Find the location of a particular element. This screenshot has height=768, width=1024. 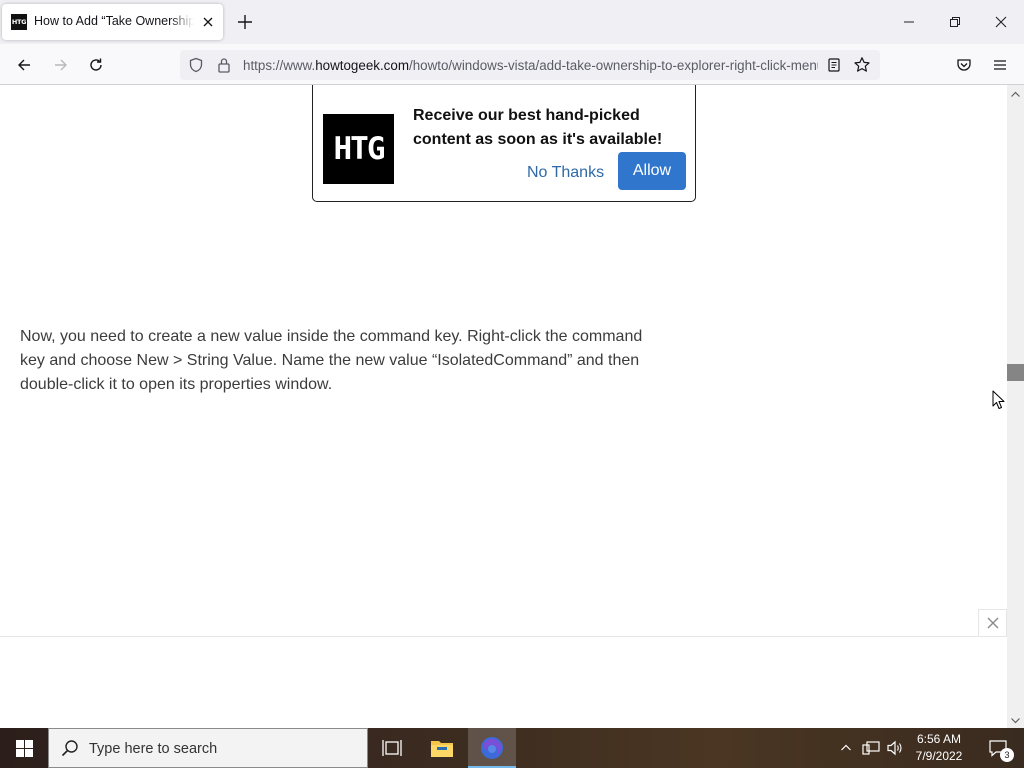

windows-taskbar: Type here to search 6:56 AM 7/9/2022 3 is located at coordinates (512, 748).